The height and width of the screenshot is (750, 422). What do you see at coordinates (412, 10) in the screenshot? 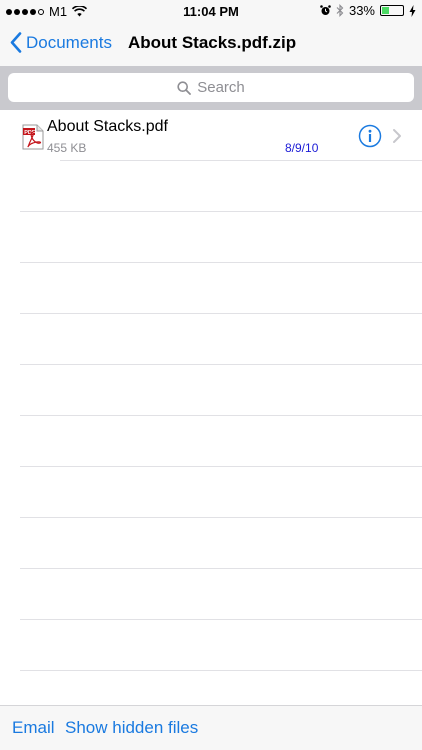
I see `charging-bolt-icon` at bounding box center [412, 10].